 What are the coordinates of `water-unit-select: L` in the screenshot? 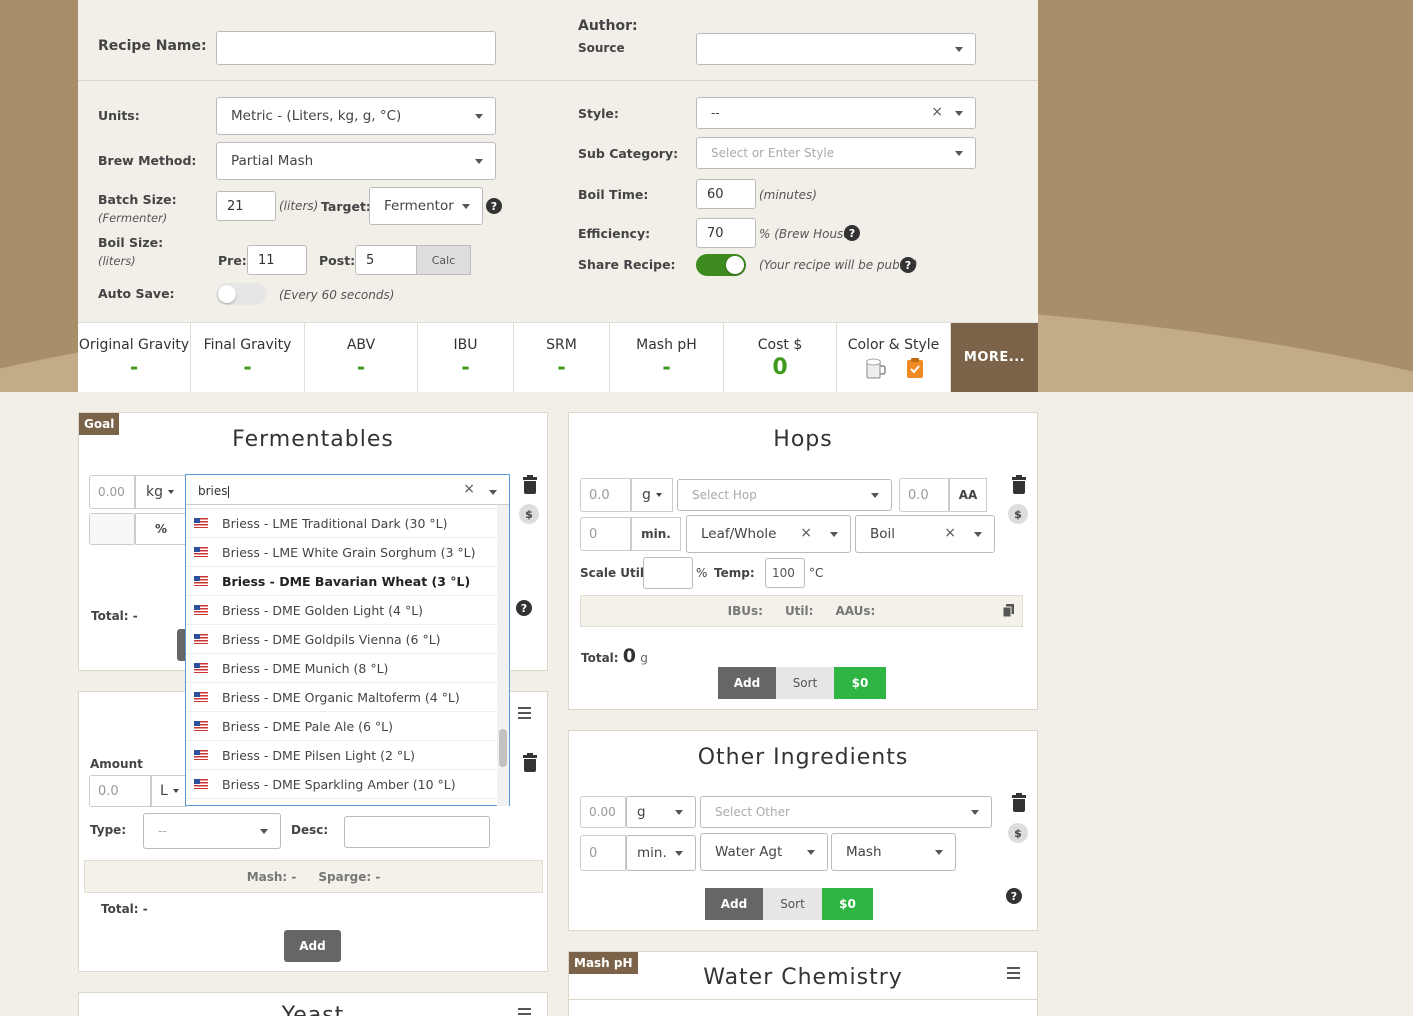 It's located at (169, 791).